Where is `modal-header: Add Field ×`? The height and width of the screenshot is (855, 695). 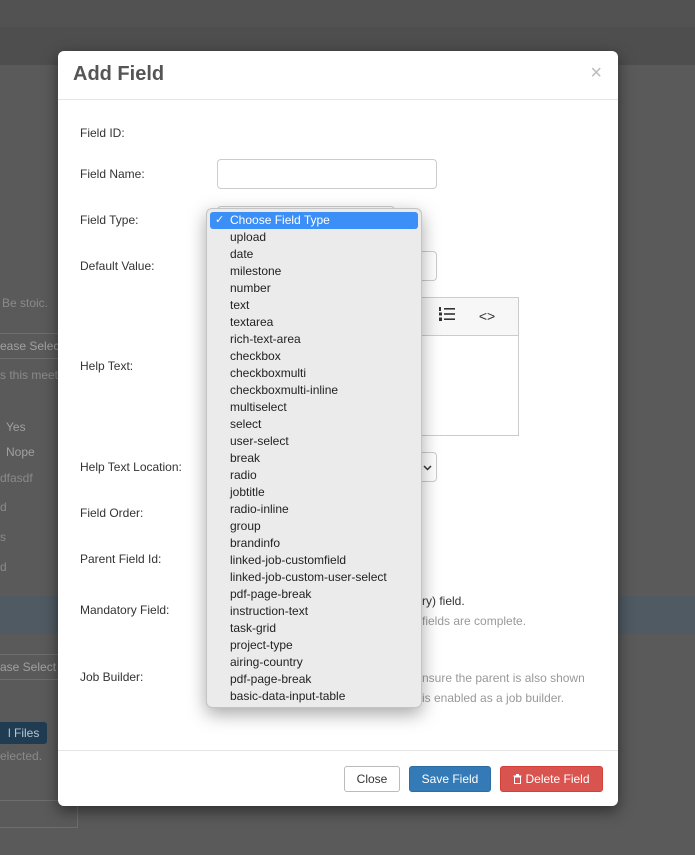 modal-header: Add Field × is located at coordinates (338, 75).